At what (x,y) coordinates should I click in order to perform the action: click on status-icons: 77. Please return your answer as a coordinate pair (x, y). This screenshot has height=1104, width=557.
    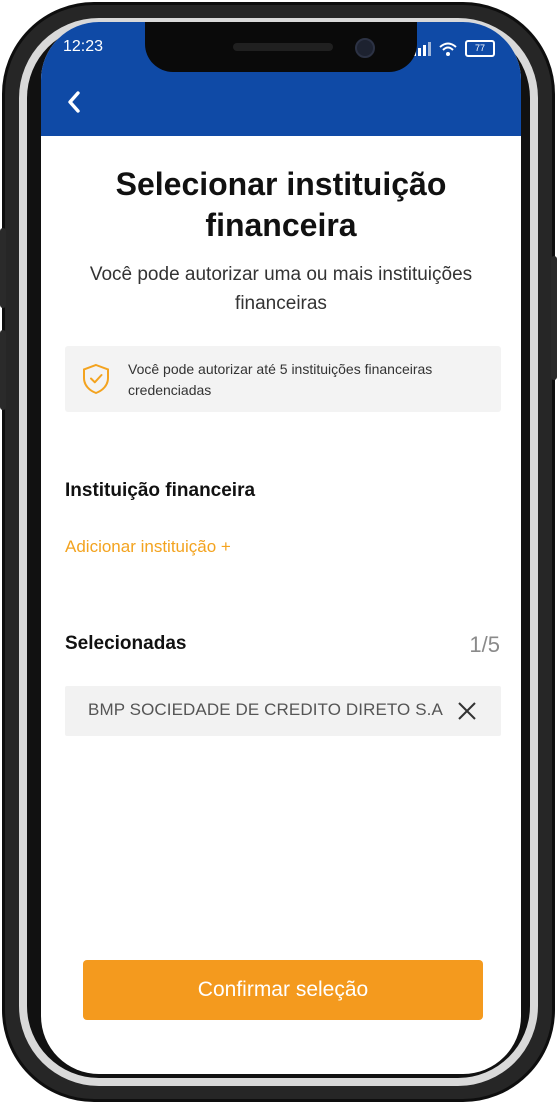
    Looking at the image, I should click on (454, 48).